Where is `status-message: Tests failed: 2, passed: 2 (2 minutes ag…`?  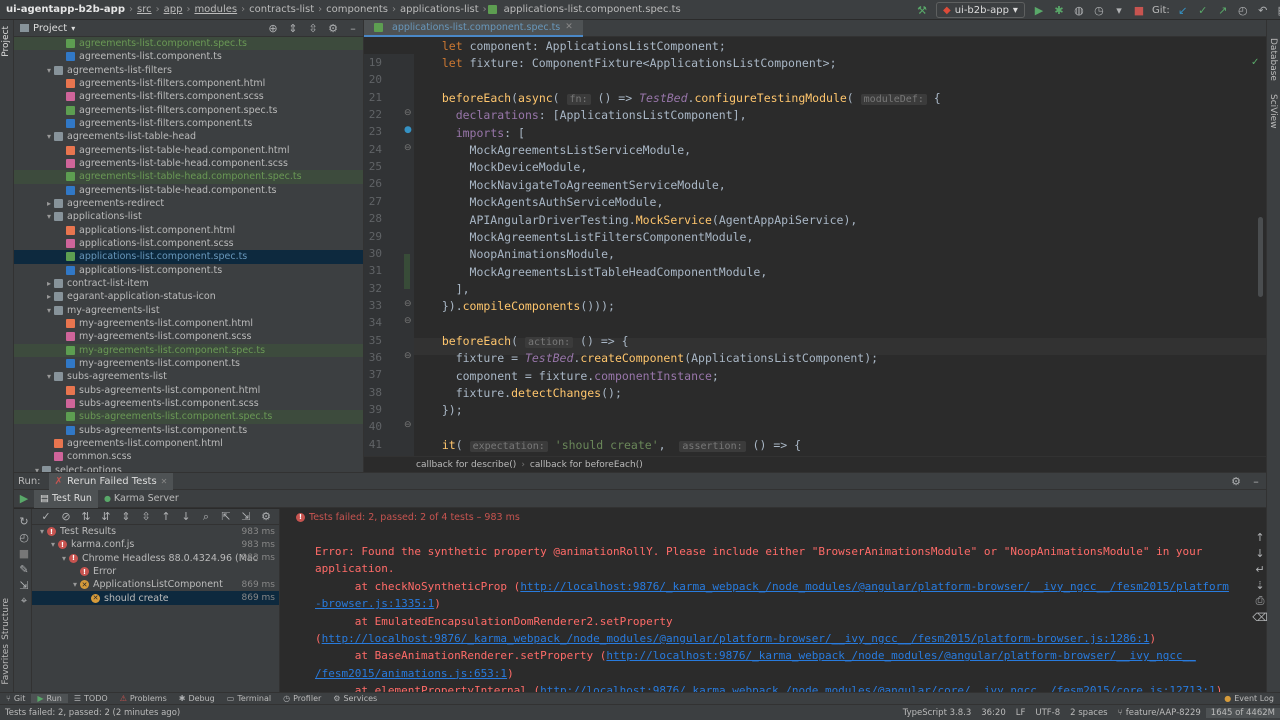
status-message: Tests failed: 2, passed: 2 (2 minutes ag… is located at coordinates (92, 713).